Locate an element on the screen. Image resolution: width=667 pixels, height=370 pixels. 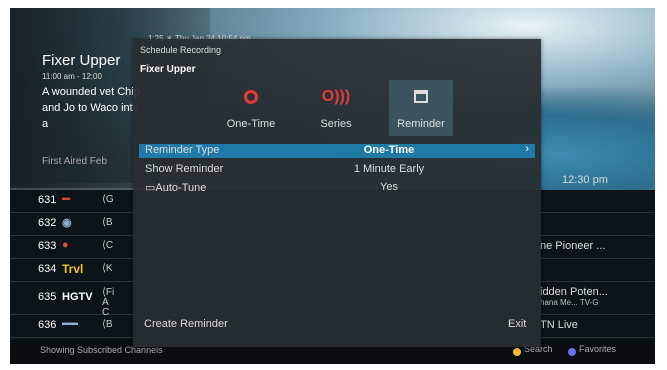
record-series-icon: O))) is located at coordinates (336, 96).